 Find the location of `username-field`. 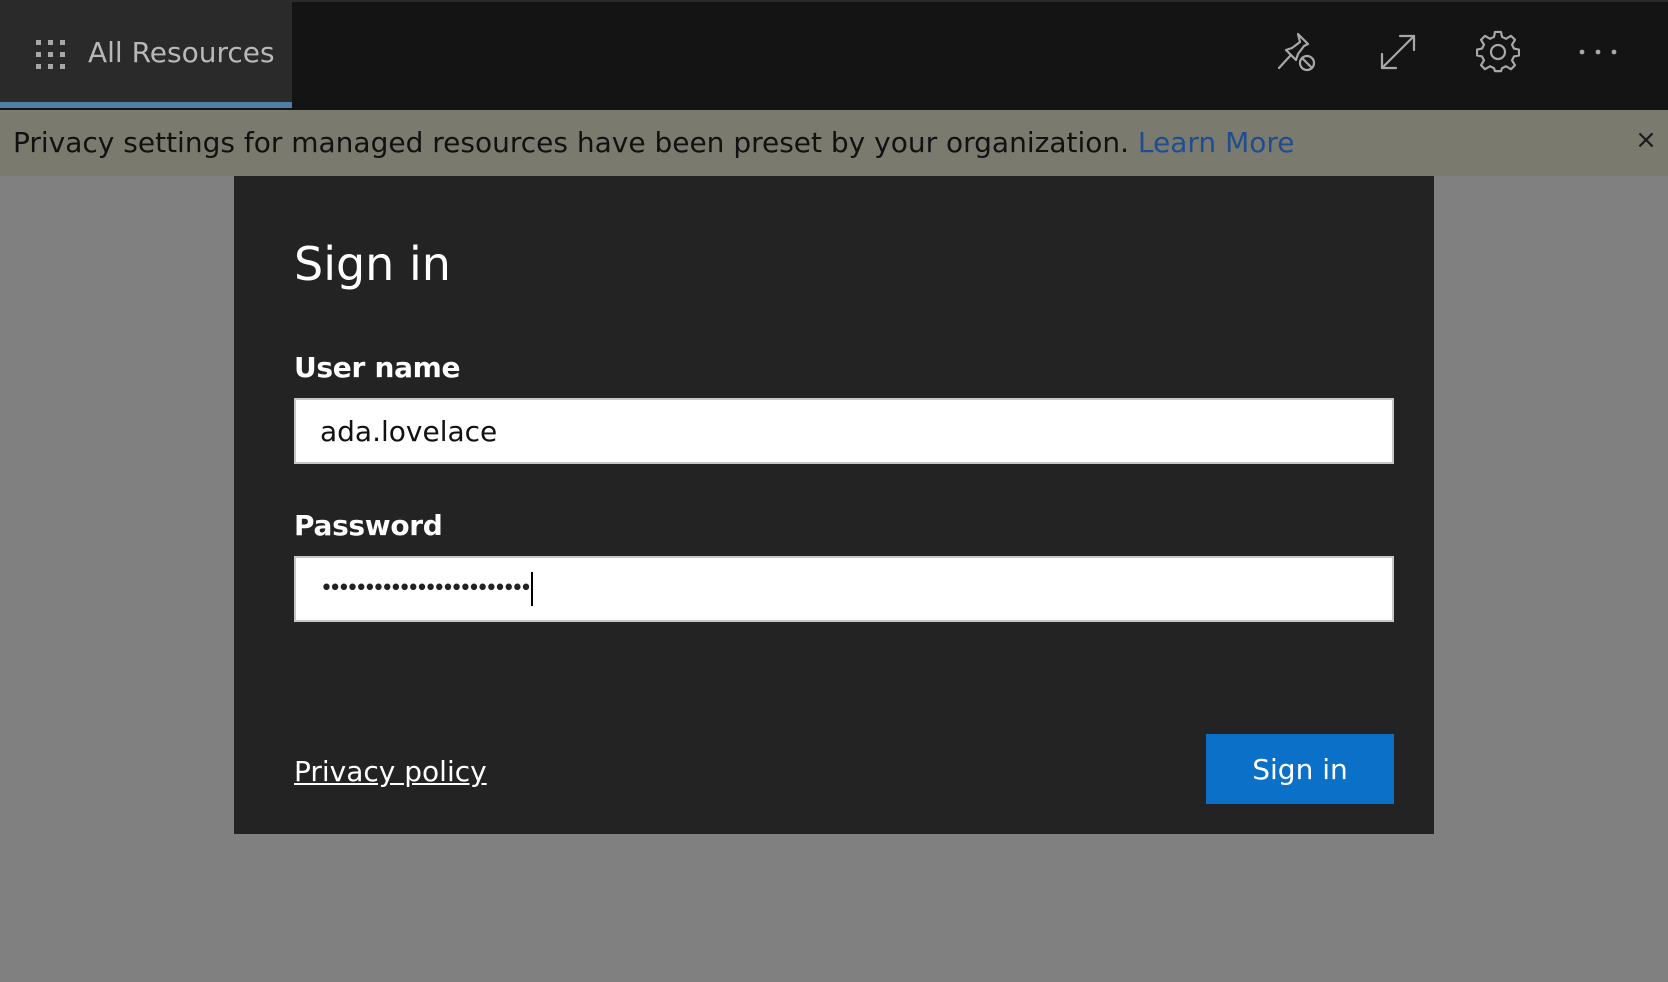

username-field is located at coordinates (844, 431).